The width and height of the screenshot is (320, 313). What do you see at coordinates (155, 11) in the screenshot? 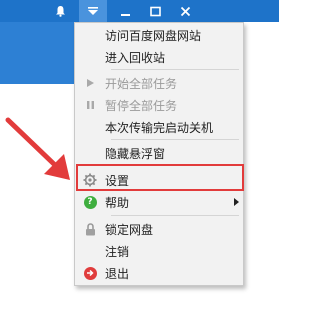
I see `maximize-icon` at bounding box center [155, 11].